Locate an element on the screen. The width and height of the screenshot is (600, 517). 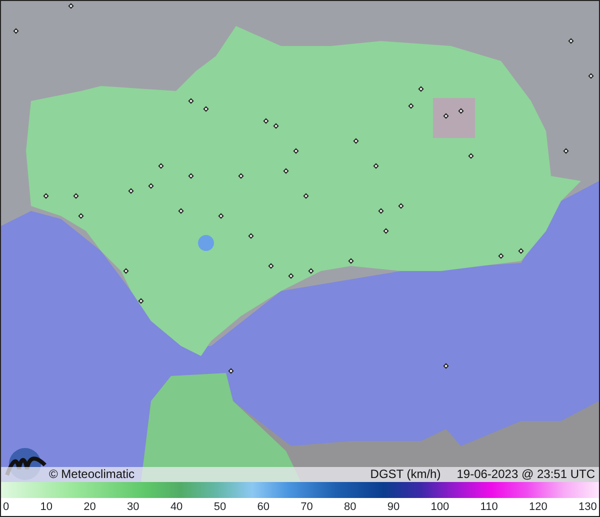
scale-tick-label: 70 is located at coordinates (306, 507).